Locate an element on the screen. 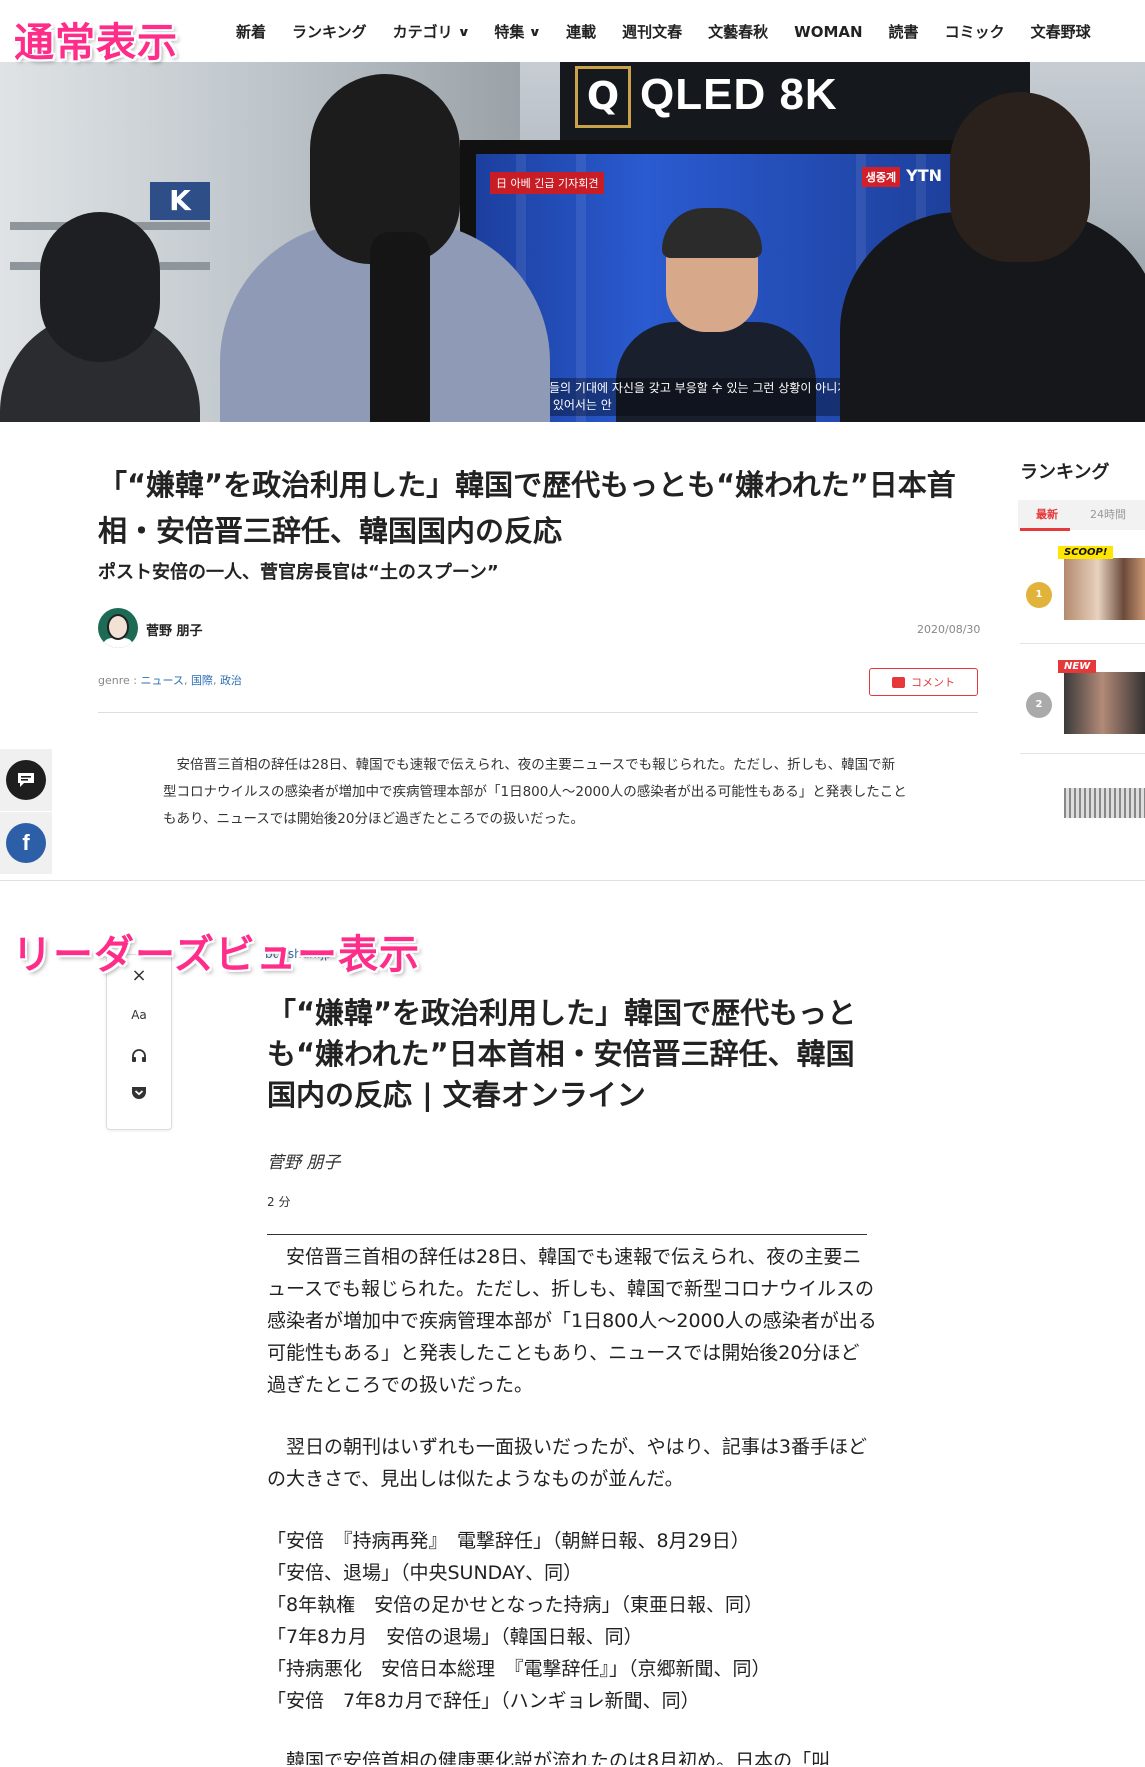 Image resolution: width=1145 pixels, height=1767 pixels. facebook-icon: f is located at coordinates (26, 843).